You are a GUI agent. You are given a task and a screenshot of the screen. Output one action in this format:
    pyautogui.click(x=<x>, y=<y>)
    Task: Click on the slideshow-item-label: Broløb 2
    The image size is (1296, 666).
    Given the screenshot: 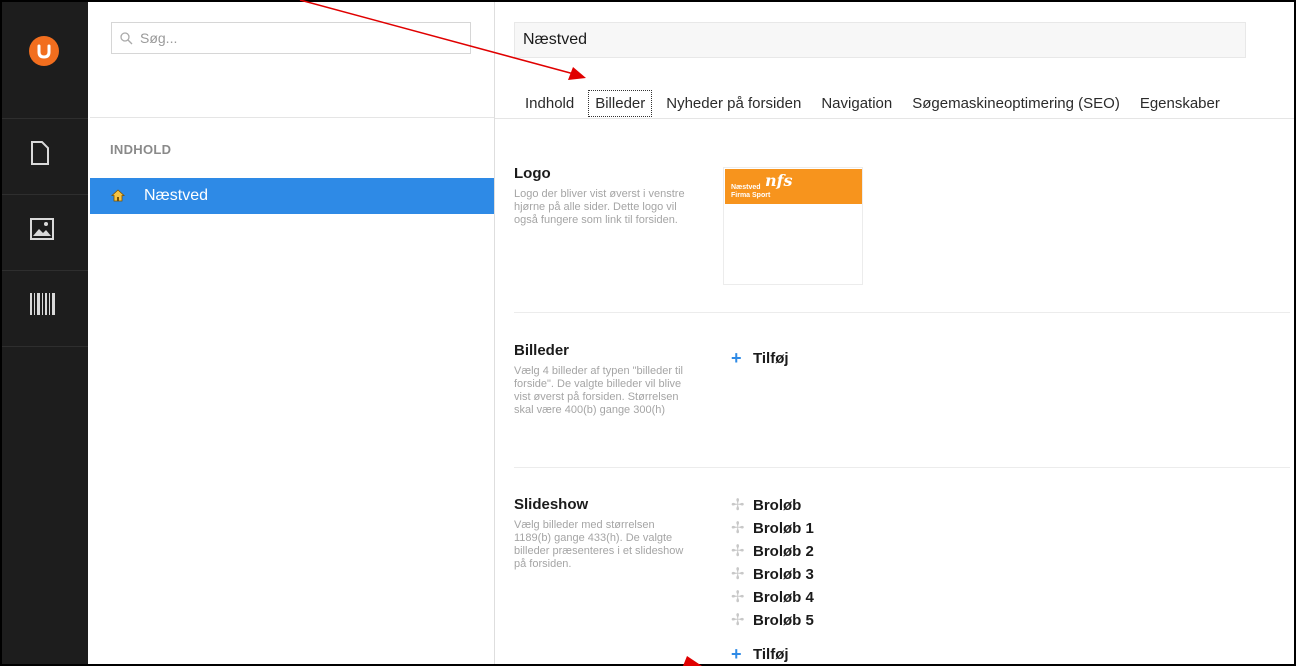 What is the action you would take?
    pyautogui.click(x=783, y=551)
    